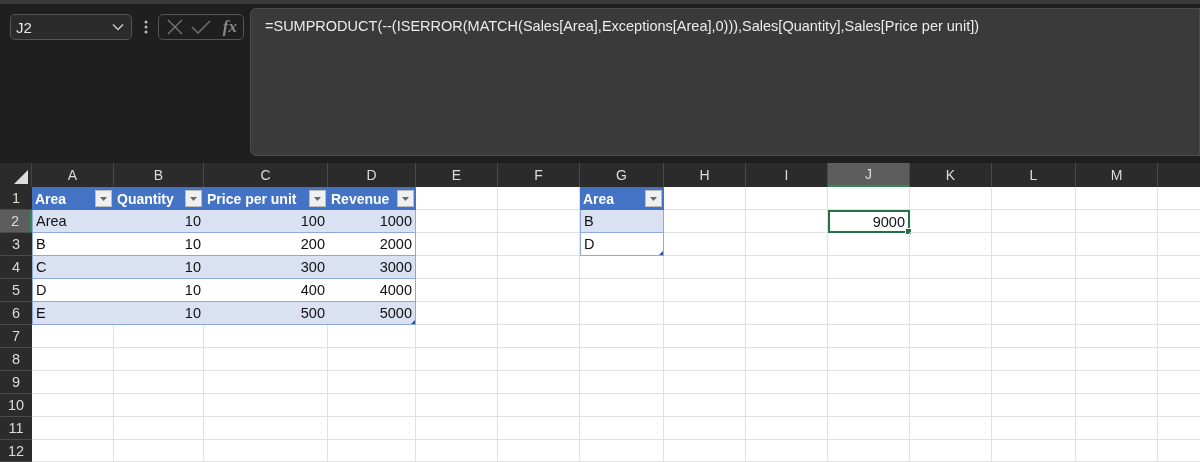  What do you see at coordinates (16, 336) in the screenshot?
I see `row-header: 7` at bounding box center [16, 336].